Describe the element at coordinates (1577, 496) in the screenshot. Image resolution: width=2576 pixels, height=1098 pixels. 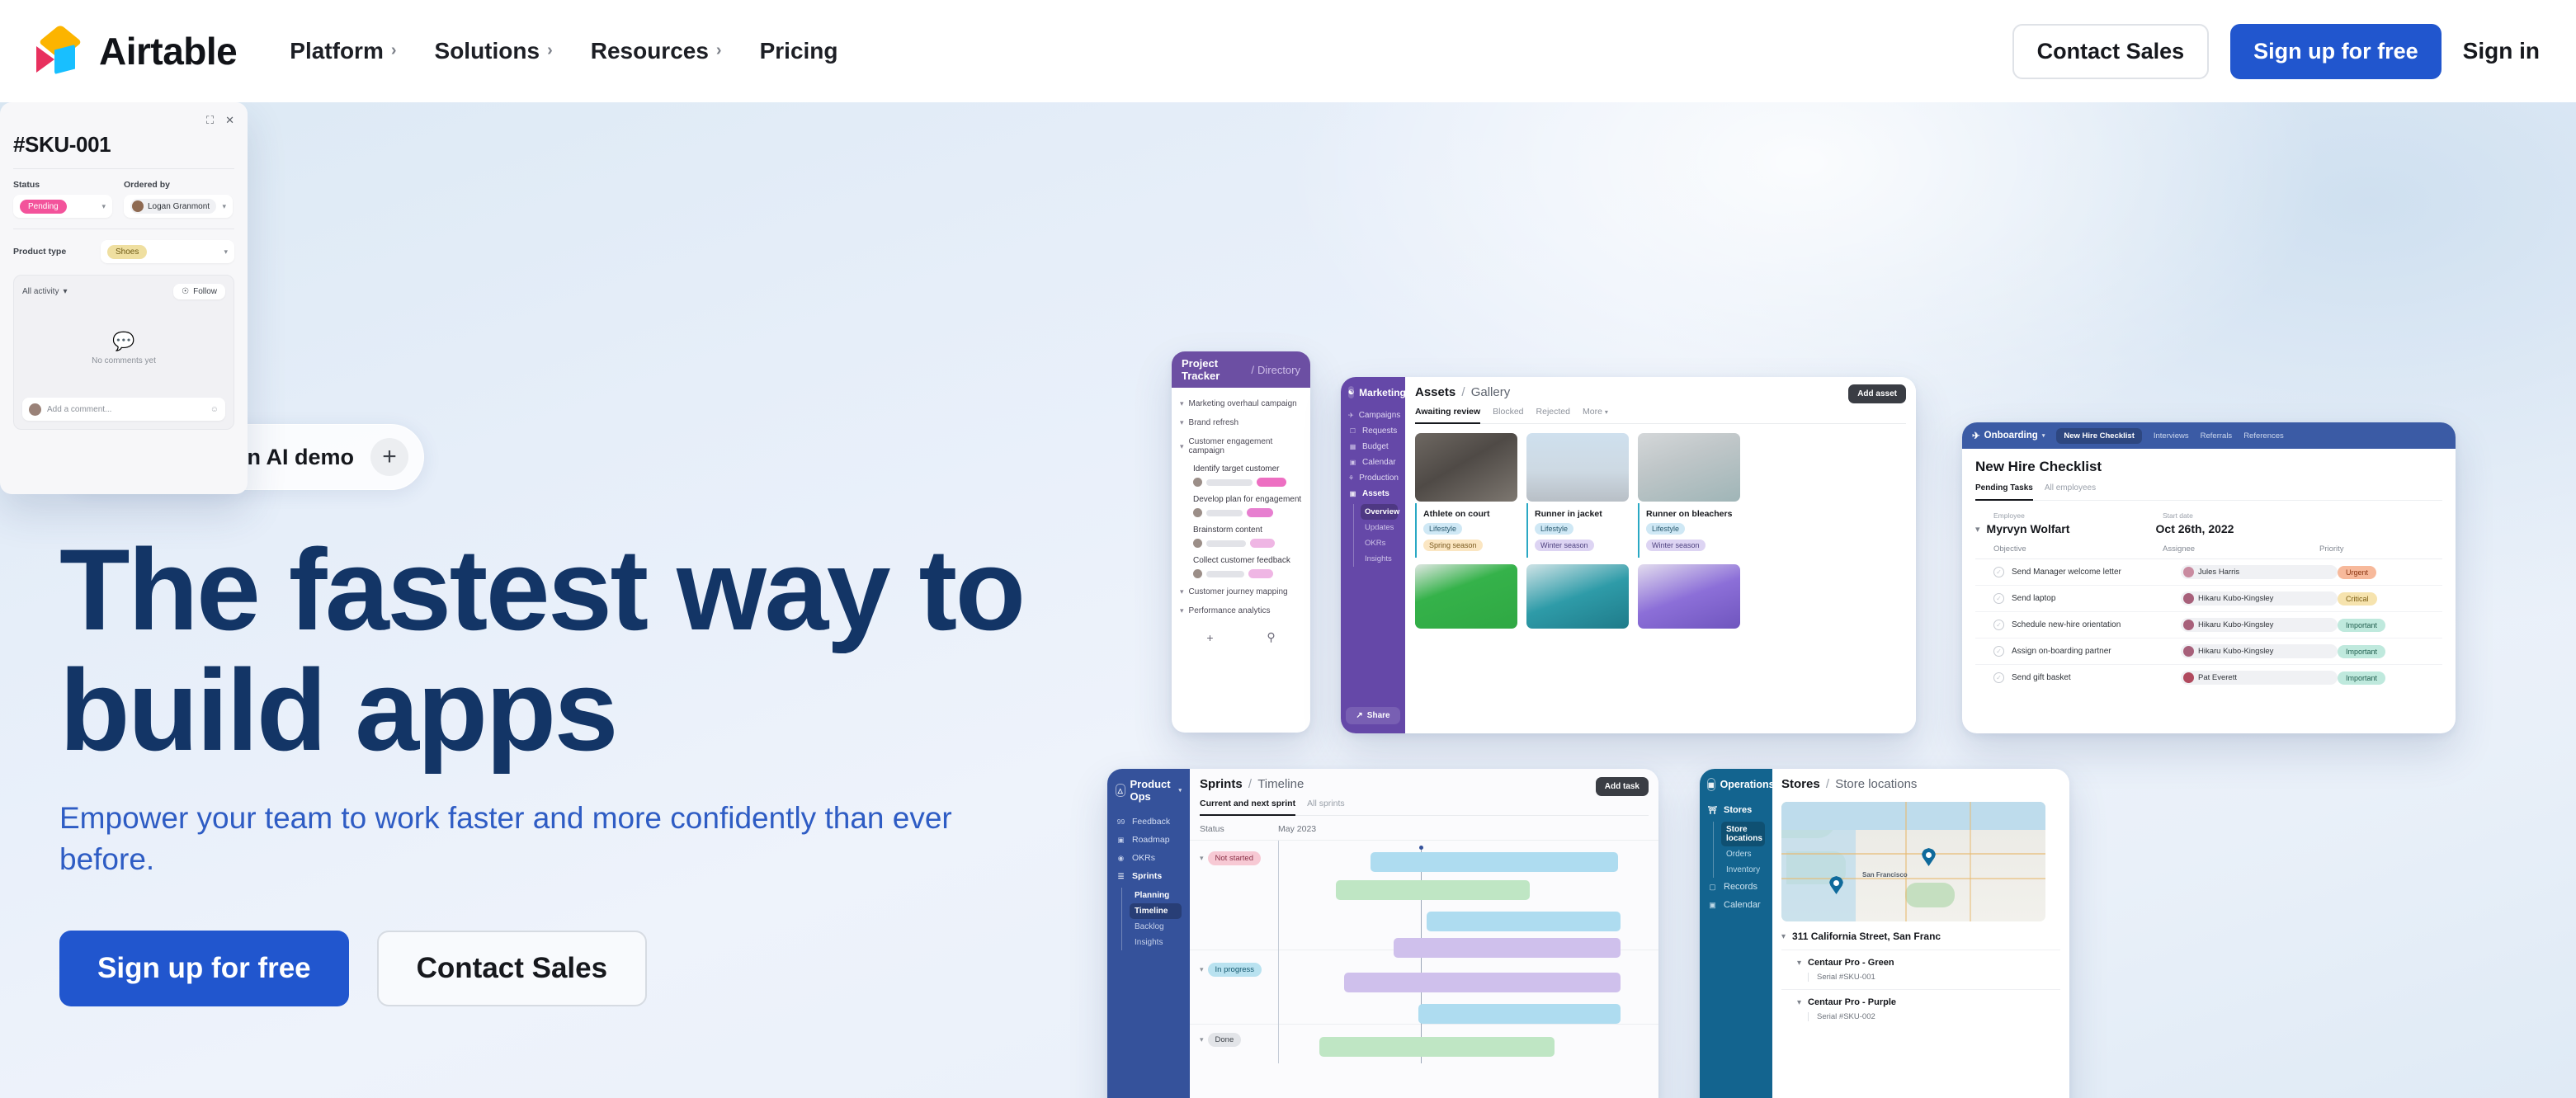
I see `asset-card: Runner in jacket Lifestyle Winter season` at that location.